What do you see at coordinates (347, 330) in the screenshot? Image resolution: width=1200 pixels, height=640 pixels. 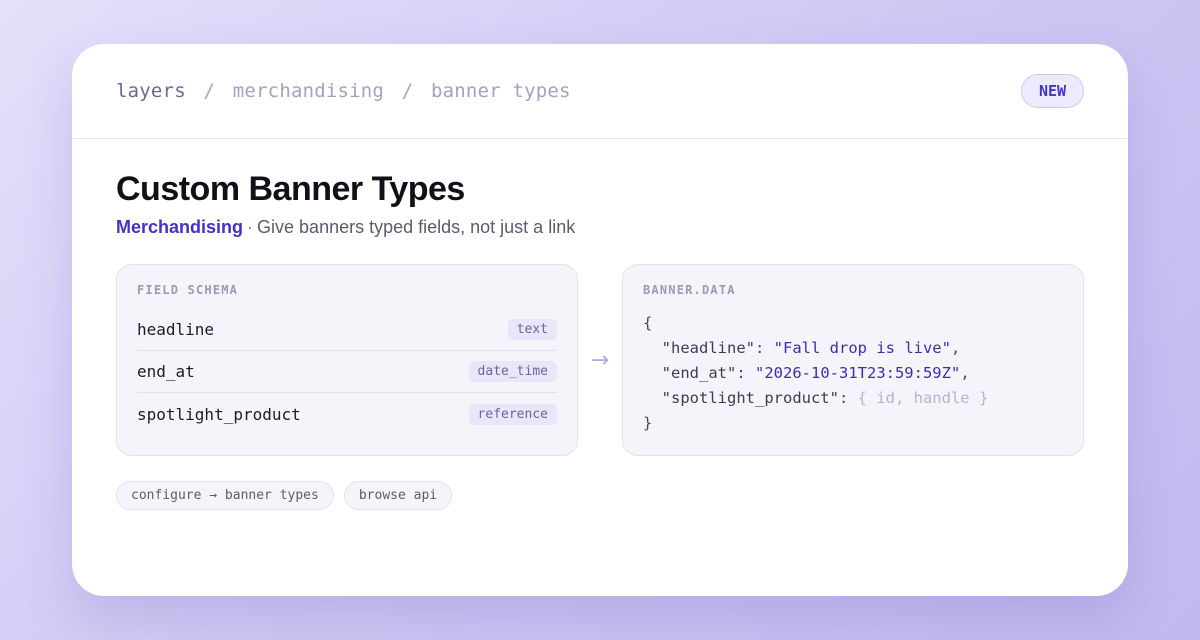 I see `field-row-headline: headline text` at bounding box center [347, 330].